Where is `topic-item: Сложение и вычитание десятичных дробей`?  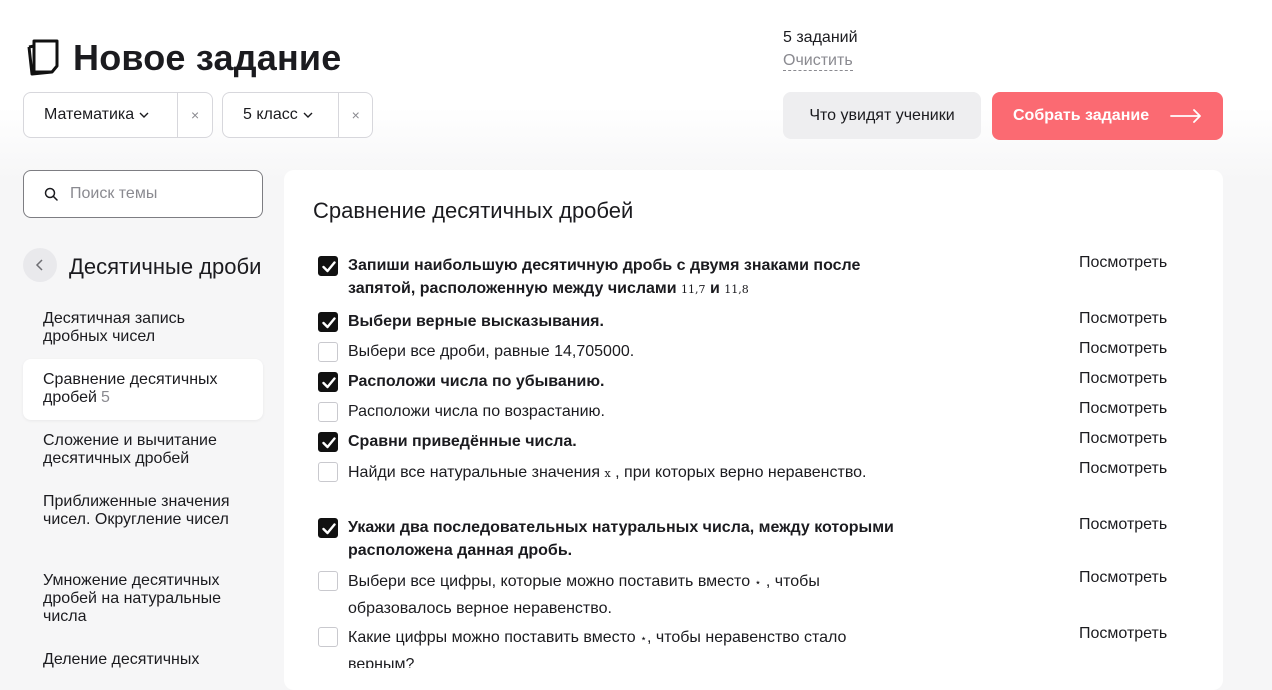
topic-item: Сложение и вычитание десятичных дробей is located at coordinates (143, 450).